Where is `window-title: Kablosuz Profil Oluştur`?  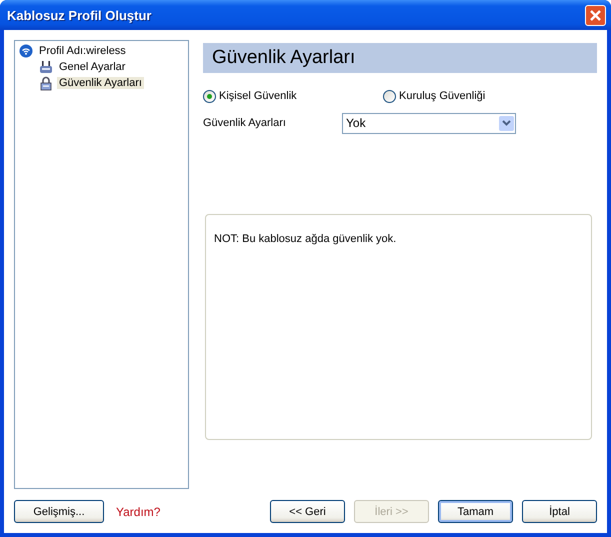 window-title: Kablosuz Profil Oluştur is located at coordinates (79, 15).